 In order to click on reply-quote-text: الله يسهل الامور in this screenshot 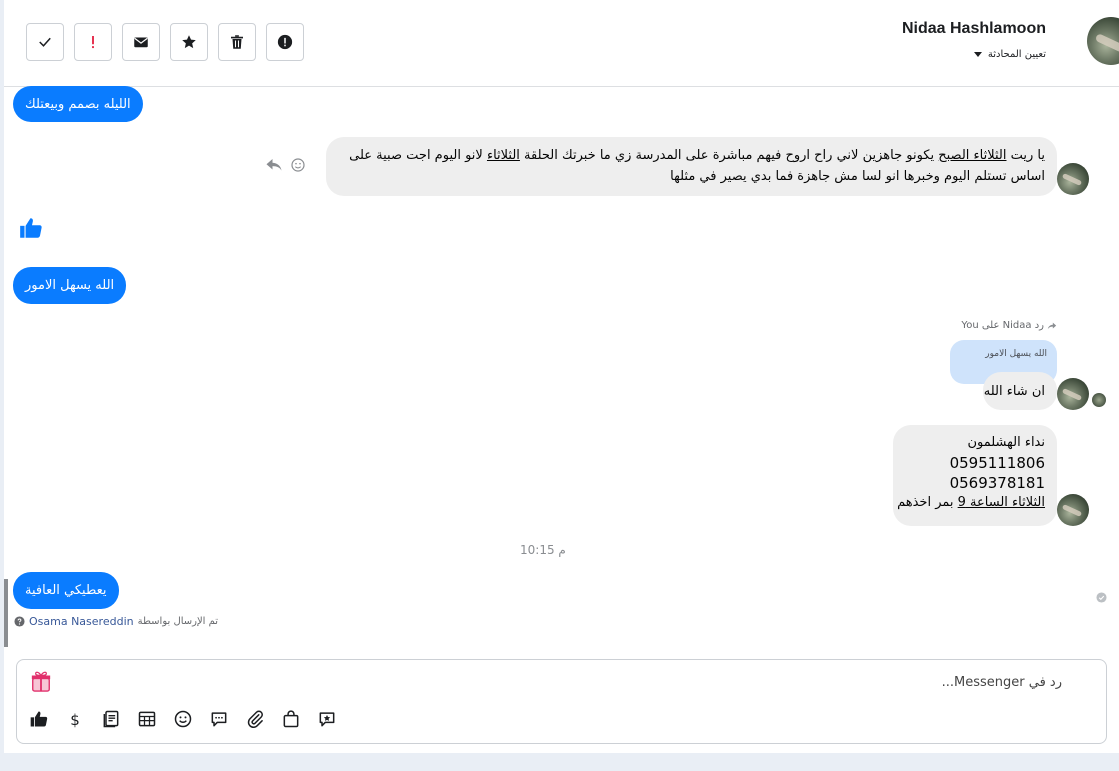, I will do `click(1016, 354)`.